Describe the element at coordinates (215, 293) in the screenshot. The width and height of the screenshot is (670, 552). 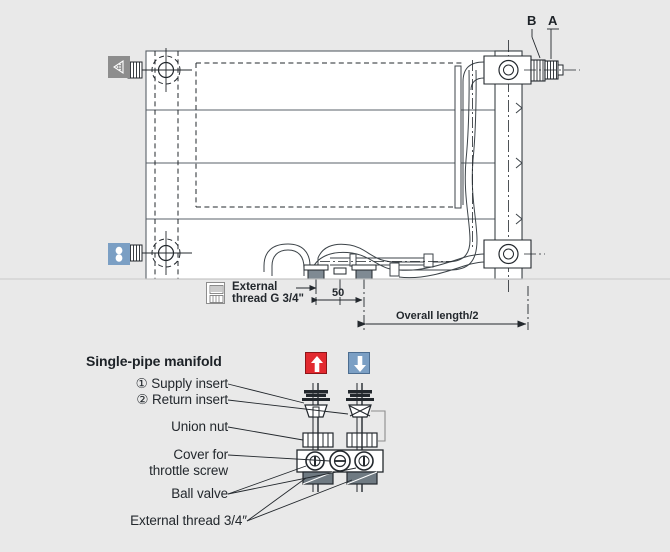
I see `external-thread-icon` at that location.